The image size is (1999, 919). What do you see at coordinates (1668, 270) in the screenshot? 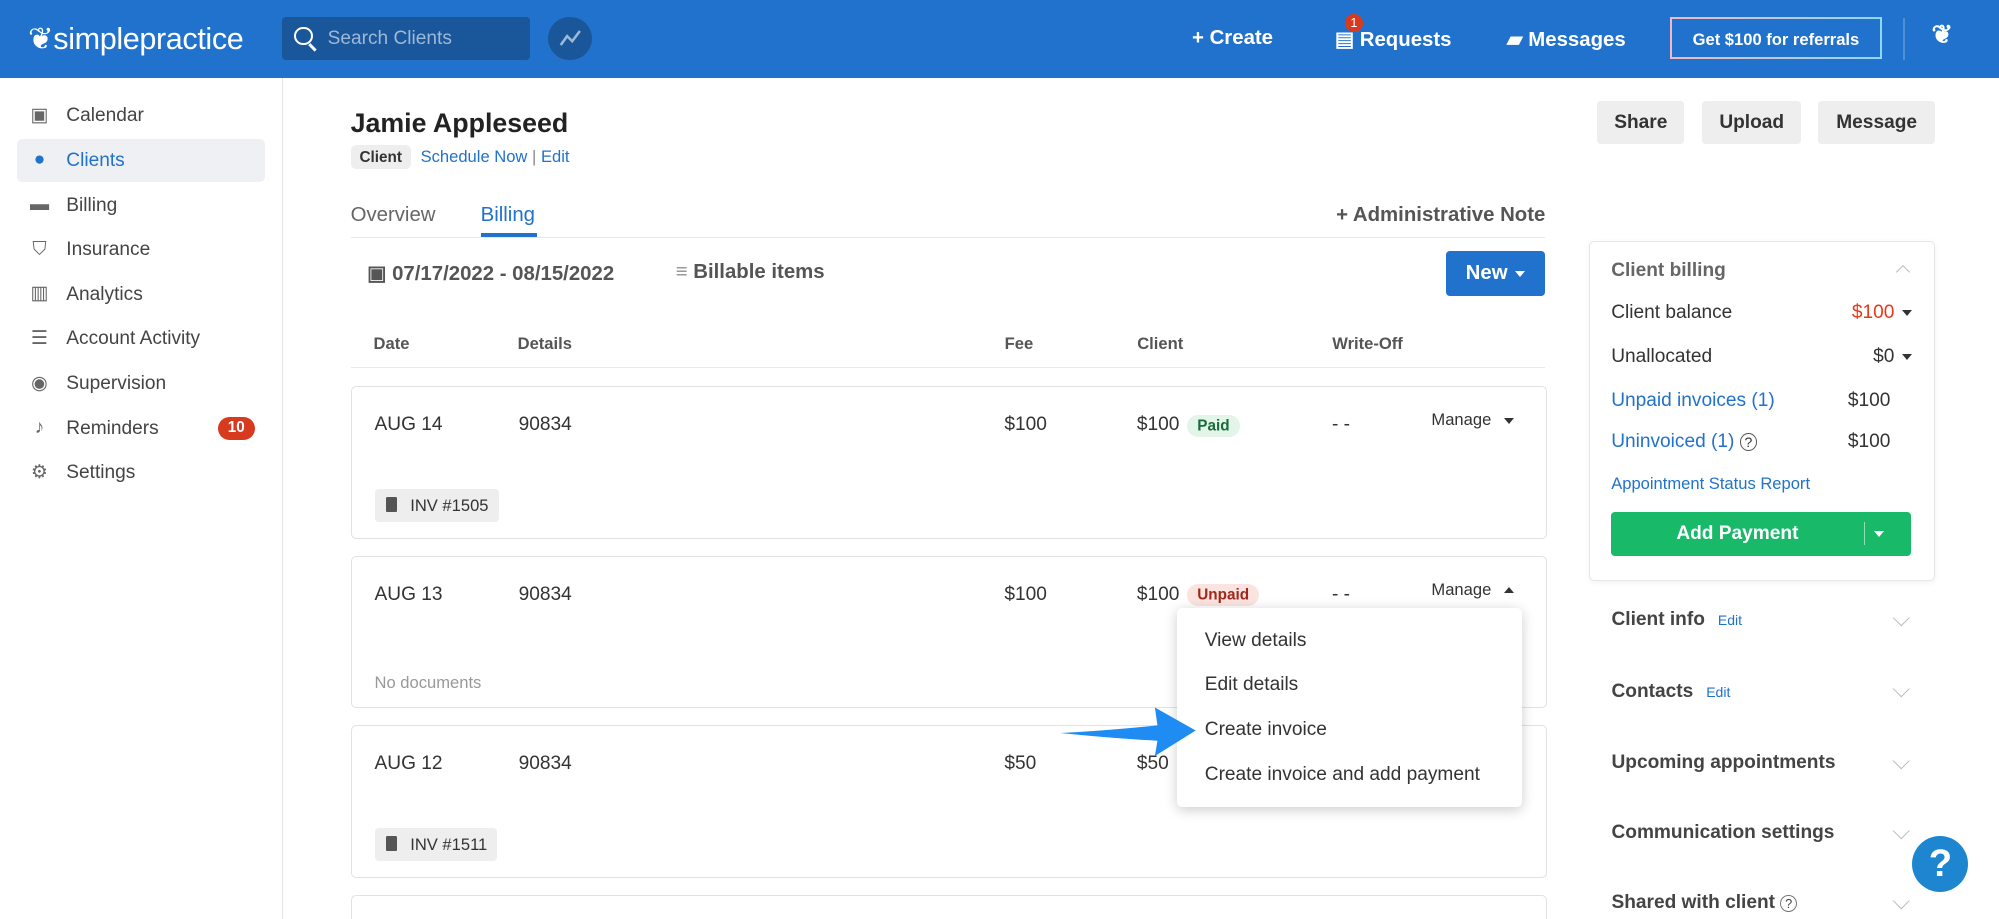
I see `client-billing-title: Client billing` at bounding box center [1668, 270].